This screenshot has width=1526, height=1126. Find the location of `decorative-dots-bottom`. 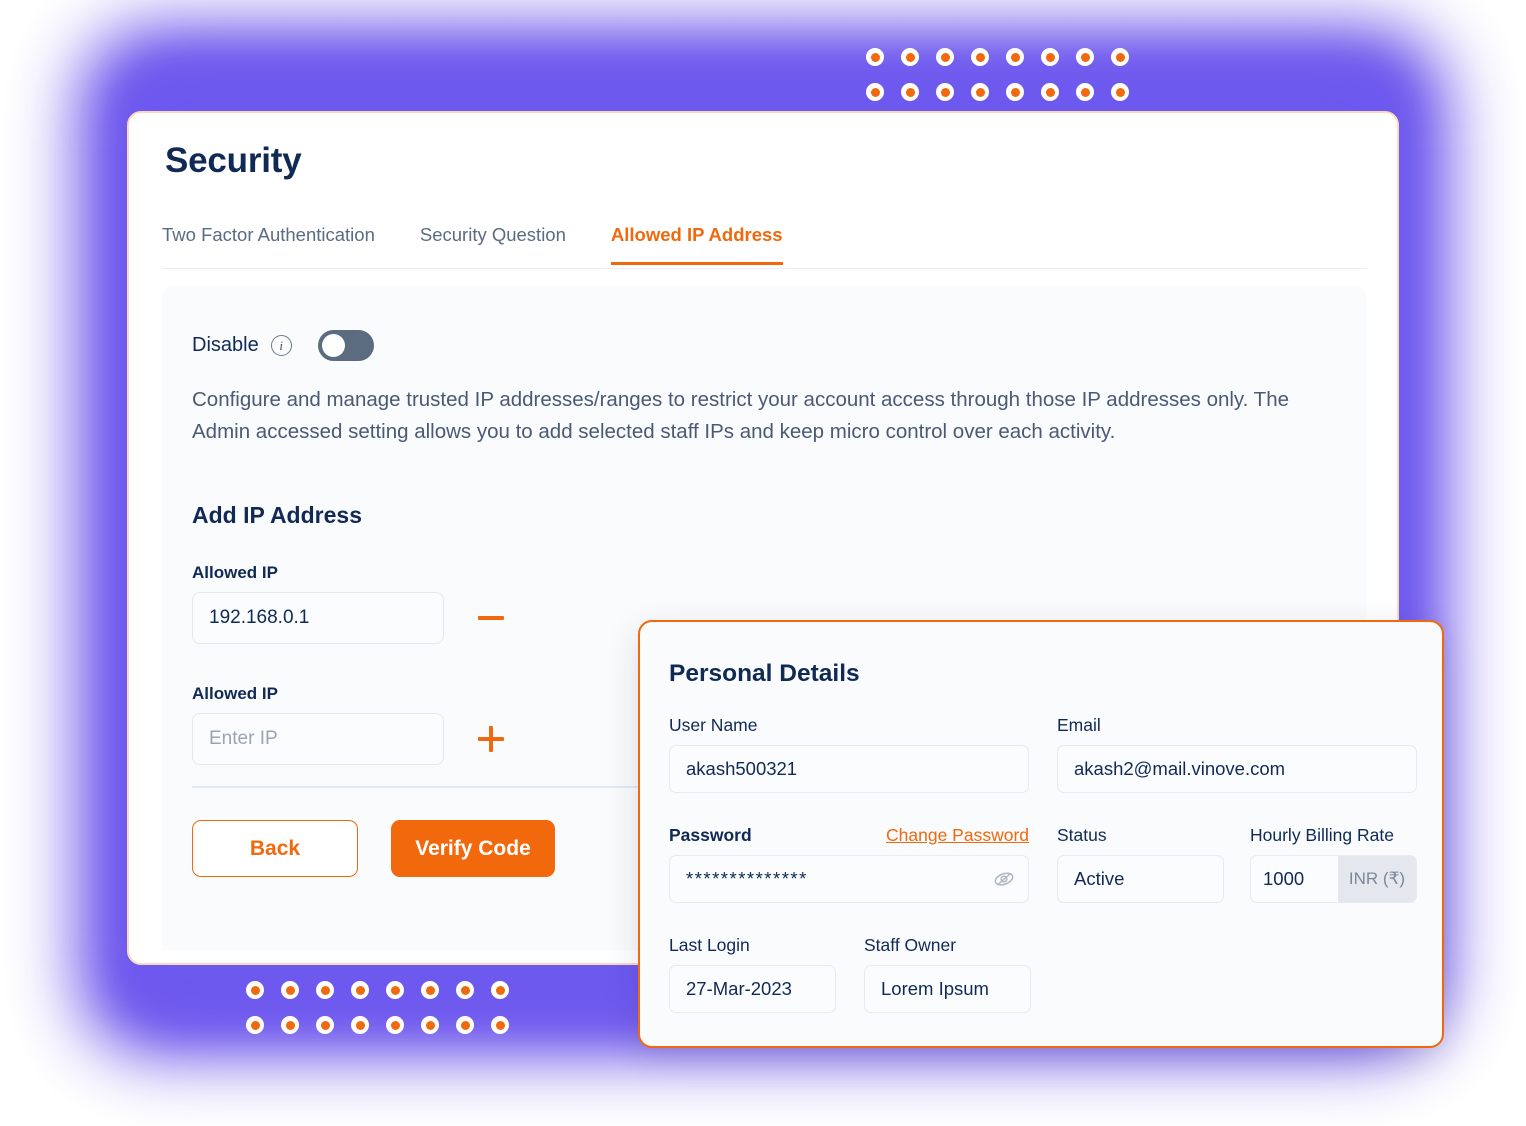

decorative-dots-bottom is located at coordinates (386, 1016).